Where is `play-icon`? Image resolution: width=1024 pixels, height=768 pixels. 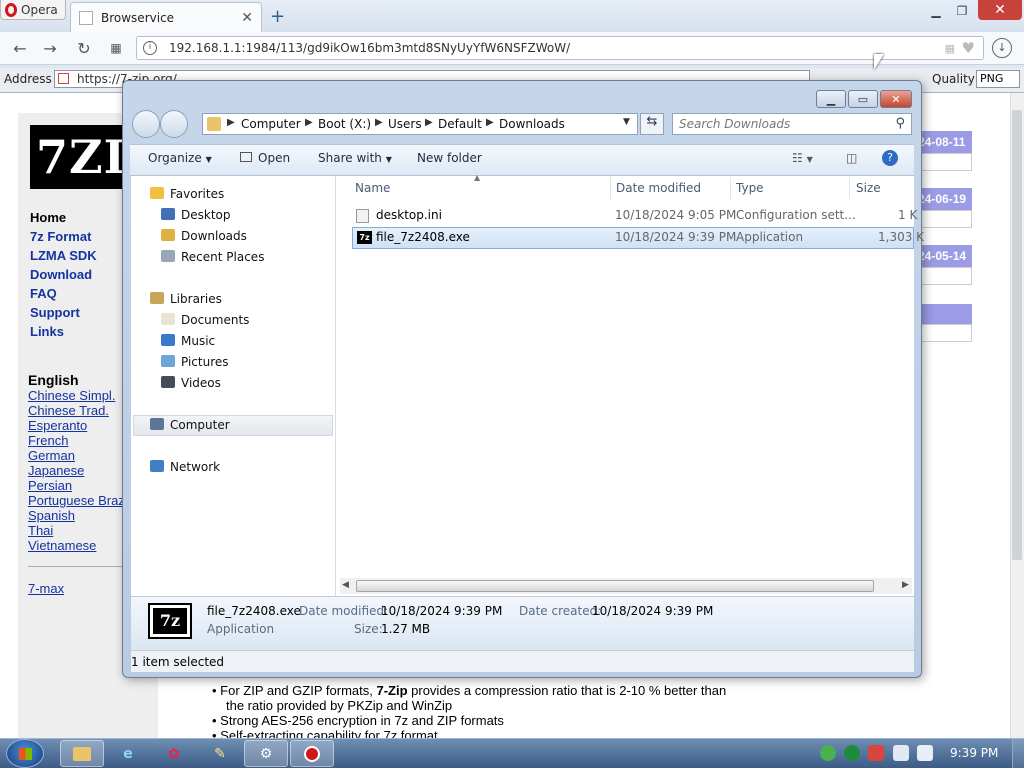 play-icon is located at coordinates (852, 753).